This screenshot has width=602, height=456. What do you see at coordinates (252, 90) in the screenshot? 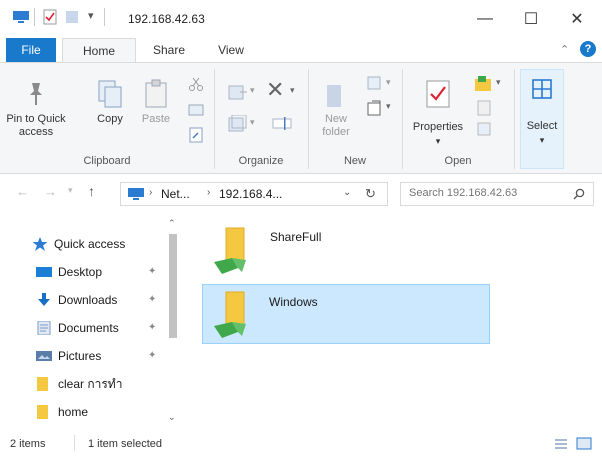
I see `move-to-dropdown: ▾` at bounding box center [252, 90].